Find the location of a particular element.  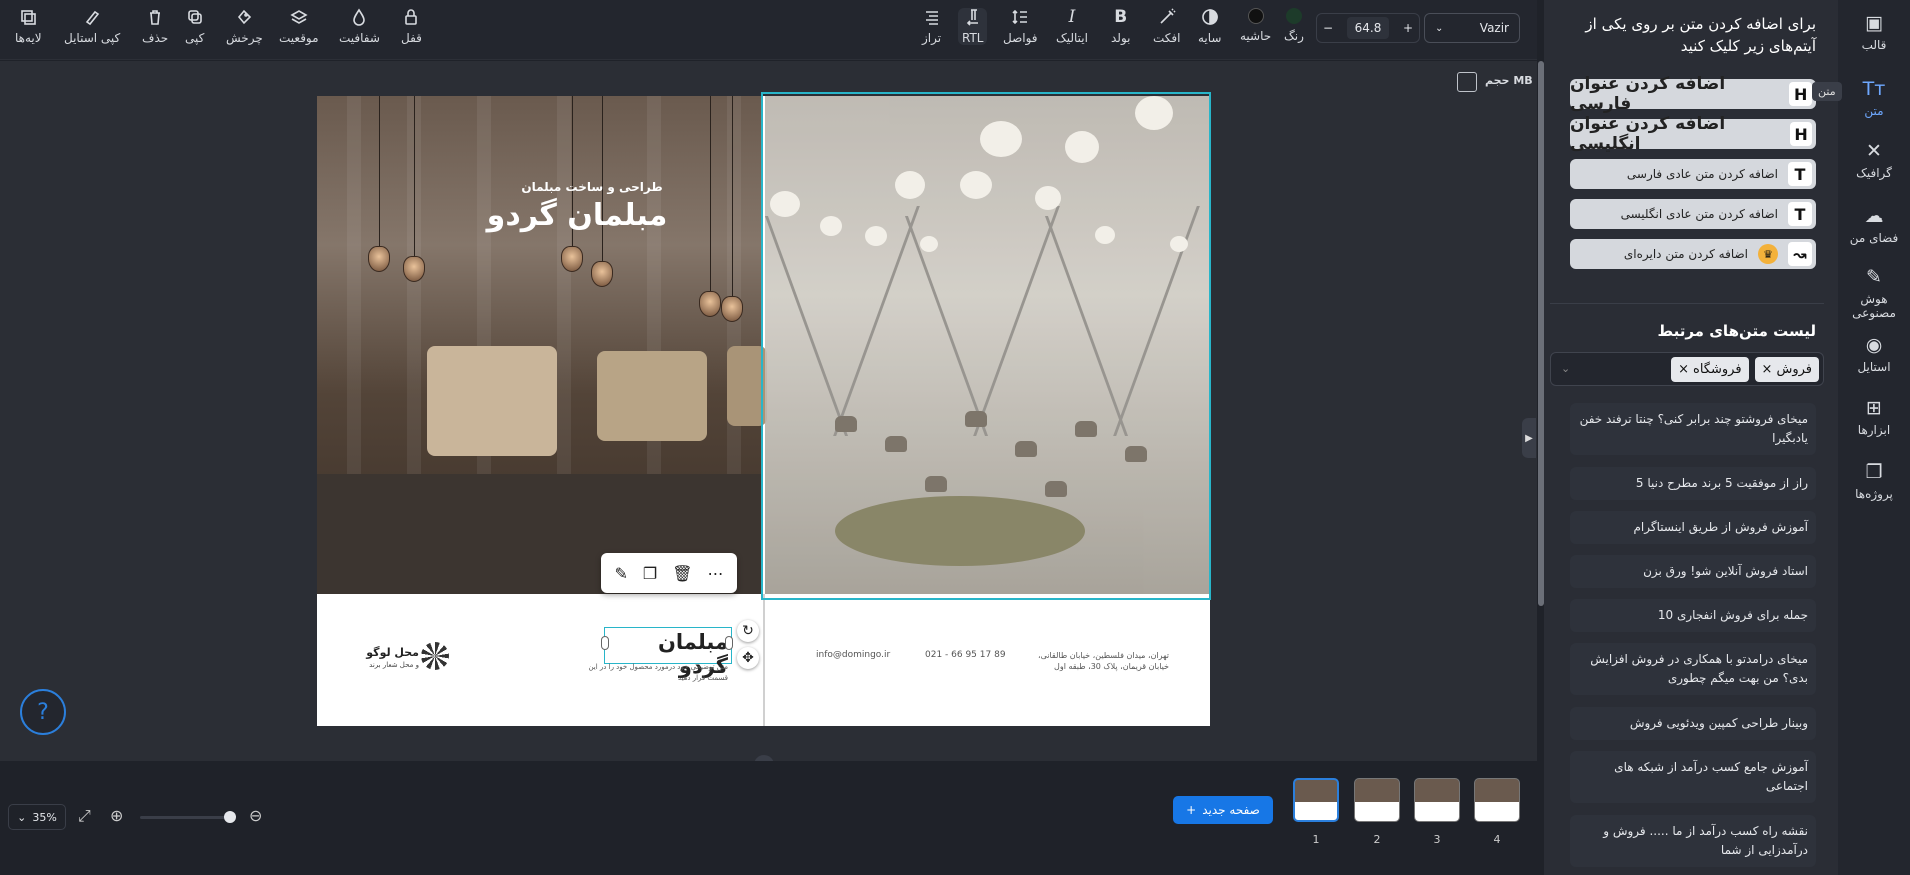

file-size-label: حجم MB is located at coordinates (1509, 80).